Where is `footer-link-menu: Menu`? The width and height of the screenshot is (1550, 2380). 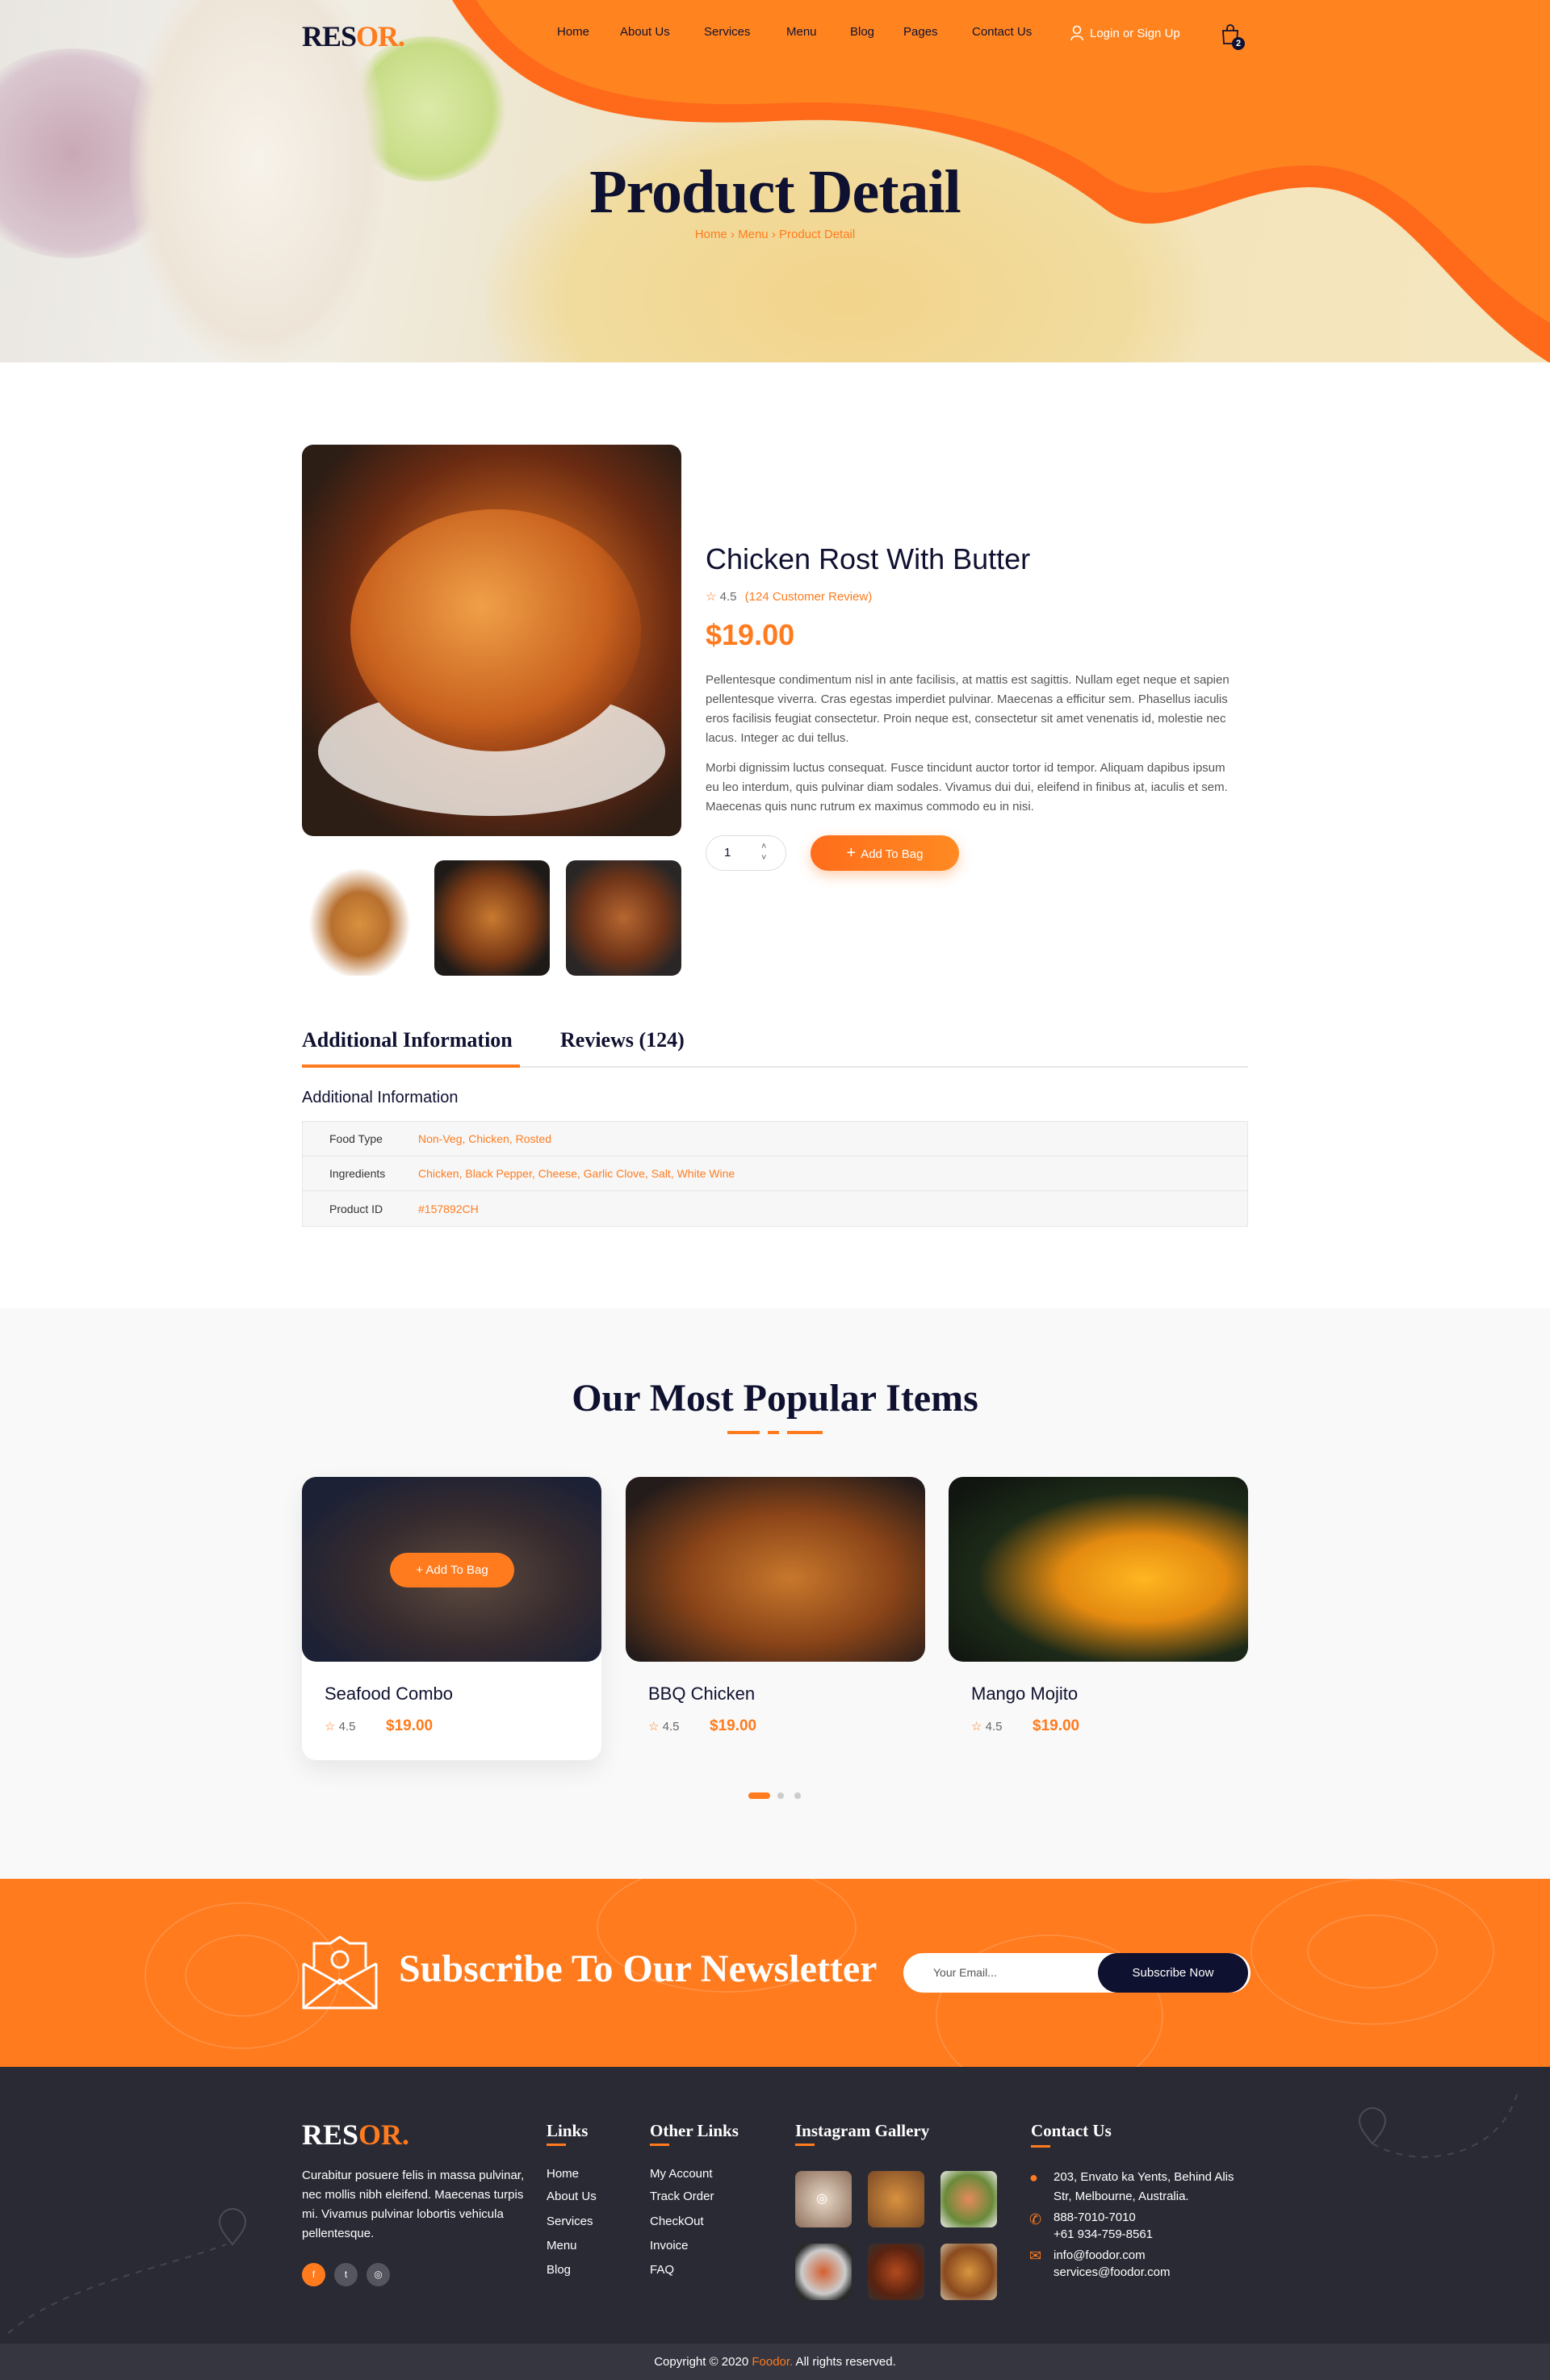
footer-link-menu: Menu is located at coordinates (562, 2245).